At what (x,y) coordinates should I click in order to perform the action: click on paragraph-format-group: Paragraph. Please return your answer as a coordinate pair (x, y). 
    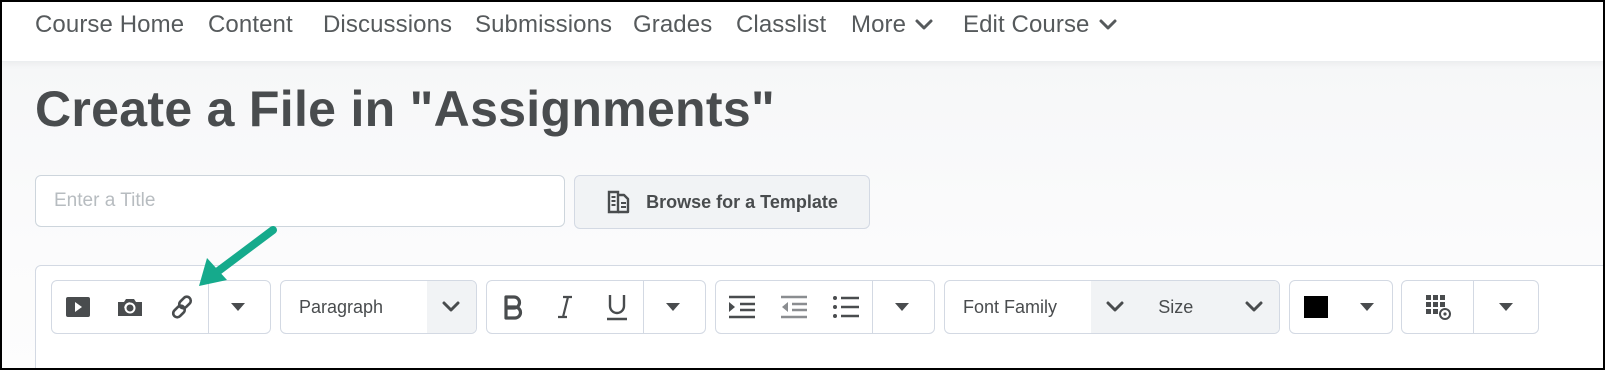
    Looking at the image, I should click on (378, 307).